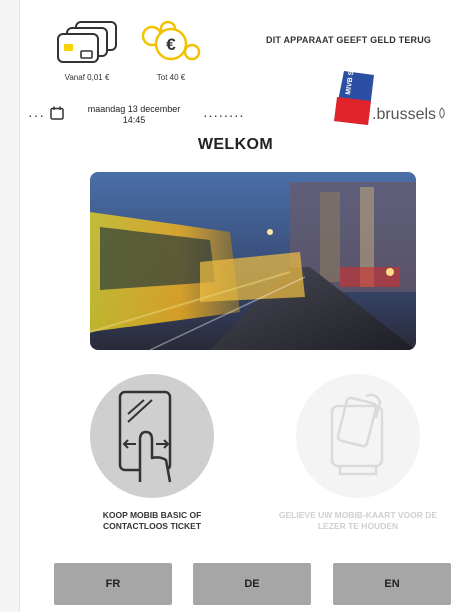 This screenshot has height=612, width=451. I want to click on side-panel, so click(10, 306).